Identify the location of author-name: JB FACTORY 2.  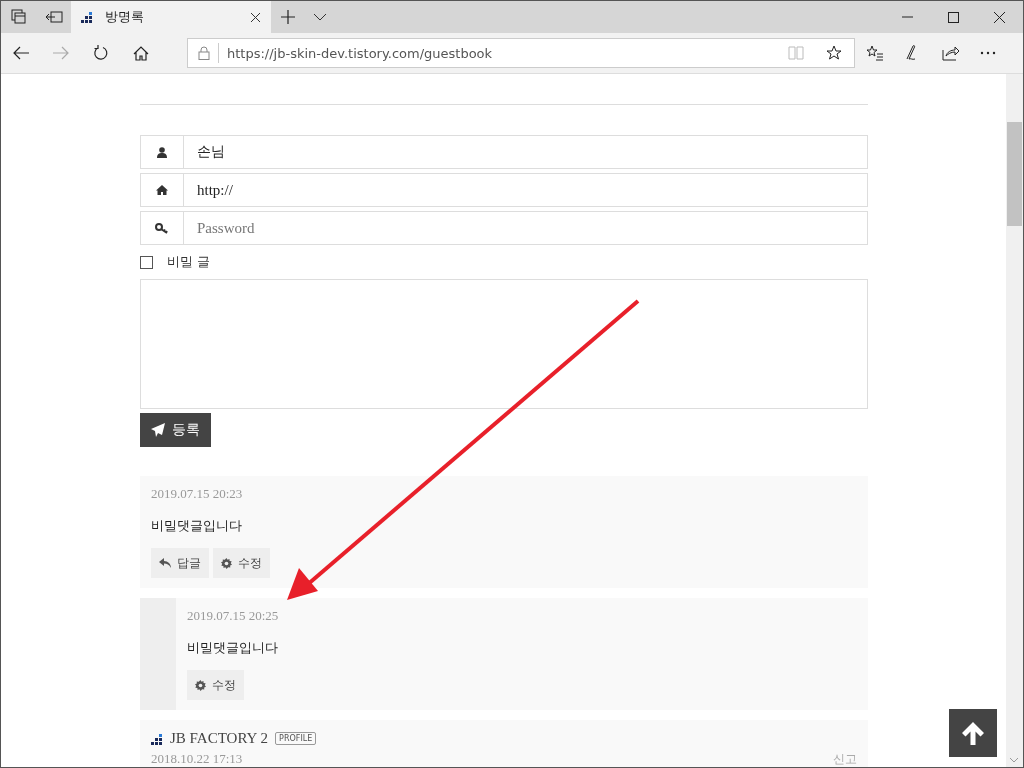
(219, 738).